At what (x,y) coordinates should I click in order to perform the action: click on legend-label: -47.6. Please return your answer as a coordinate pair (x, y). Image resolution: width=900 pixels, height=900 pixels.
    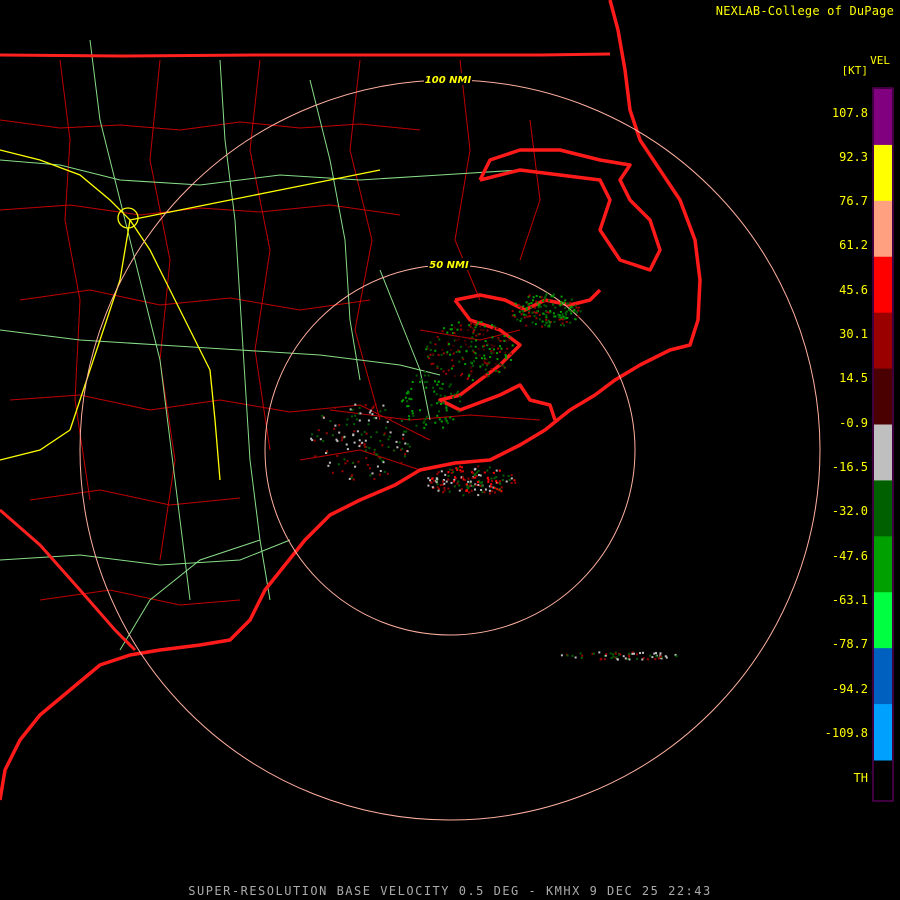
    Looking at the image, I should click on (849, 556).